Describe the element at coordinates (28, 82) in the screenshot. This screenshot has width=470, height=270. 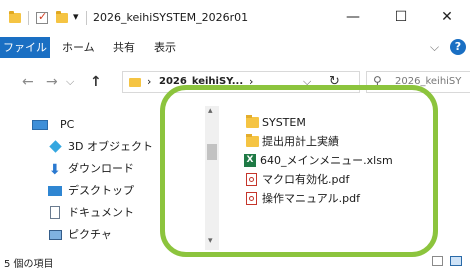
I see `back-button: ←` at that location.